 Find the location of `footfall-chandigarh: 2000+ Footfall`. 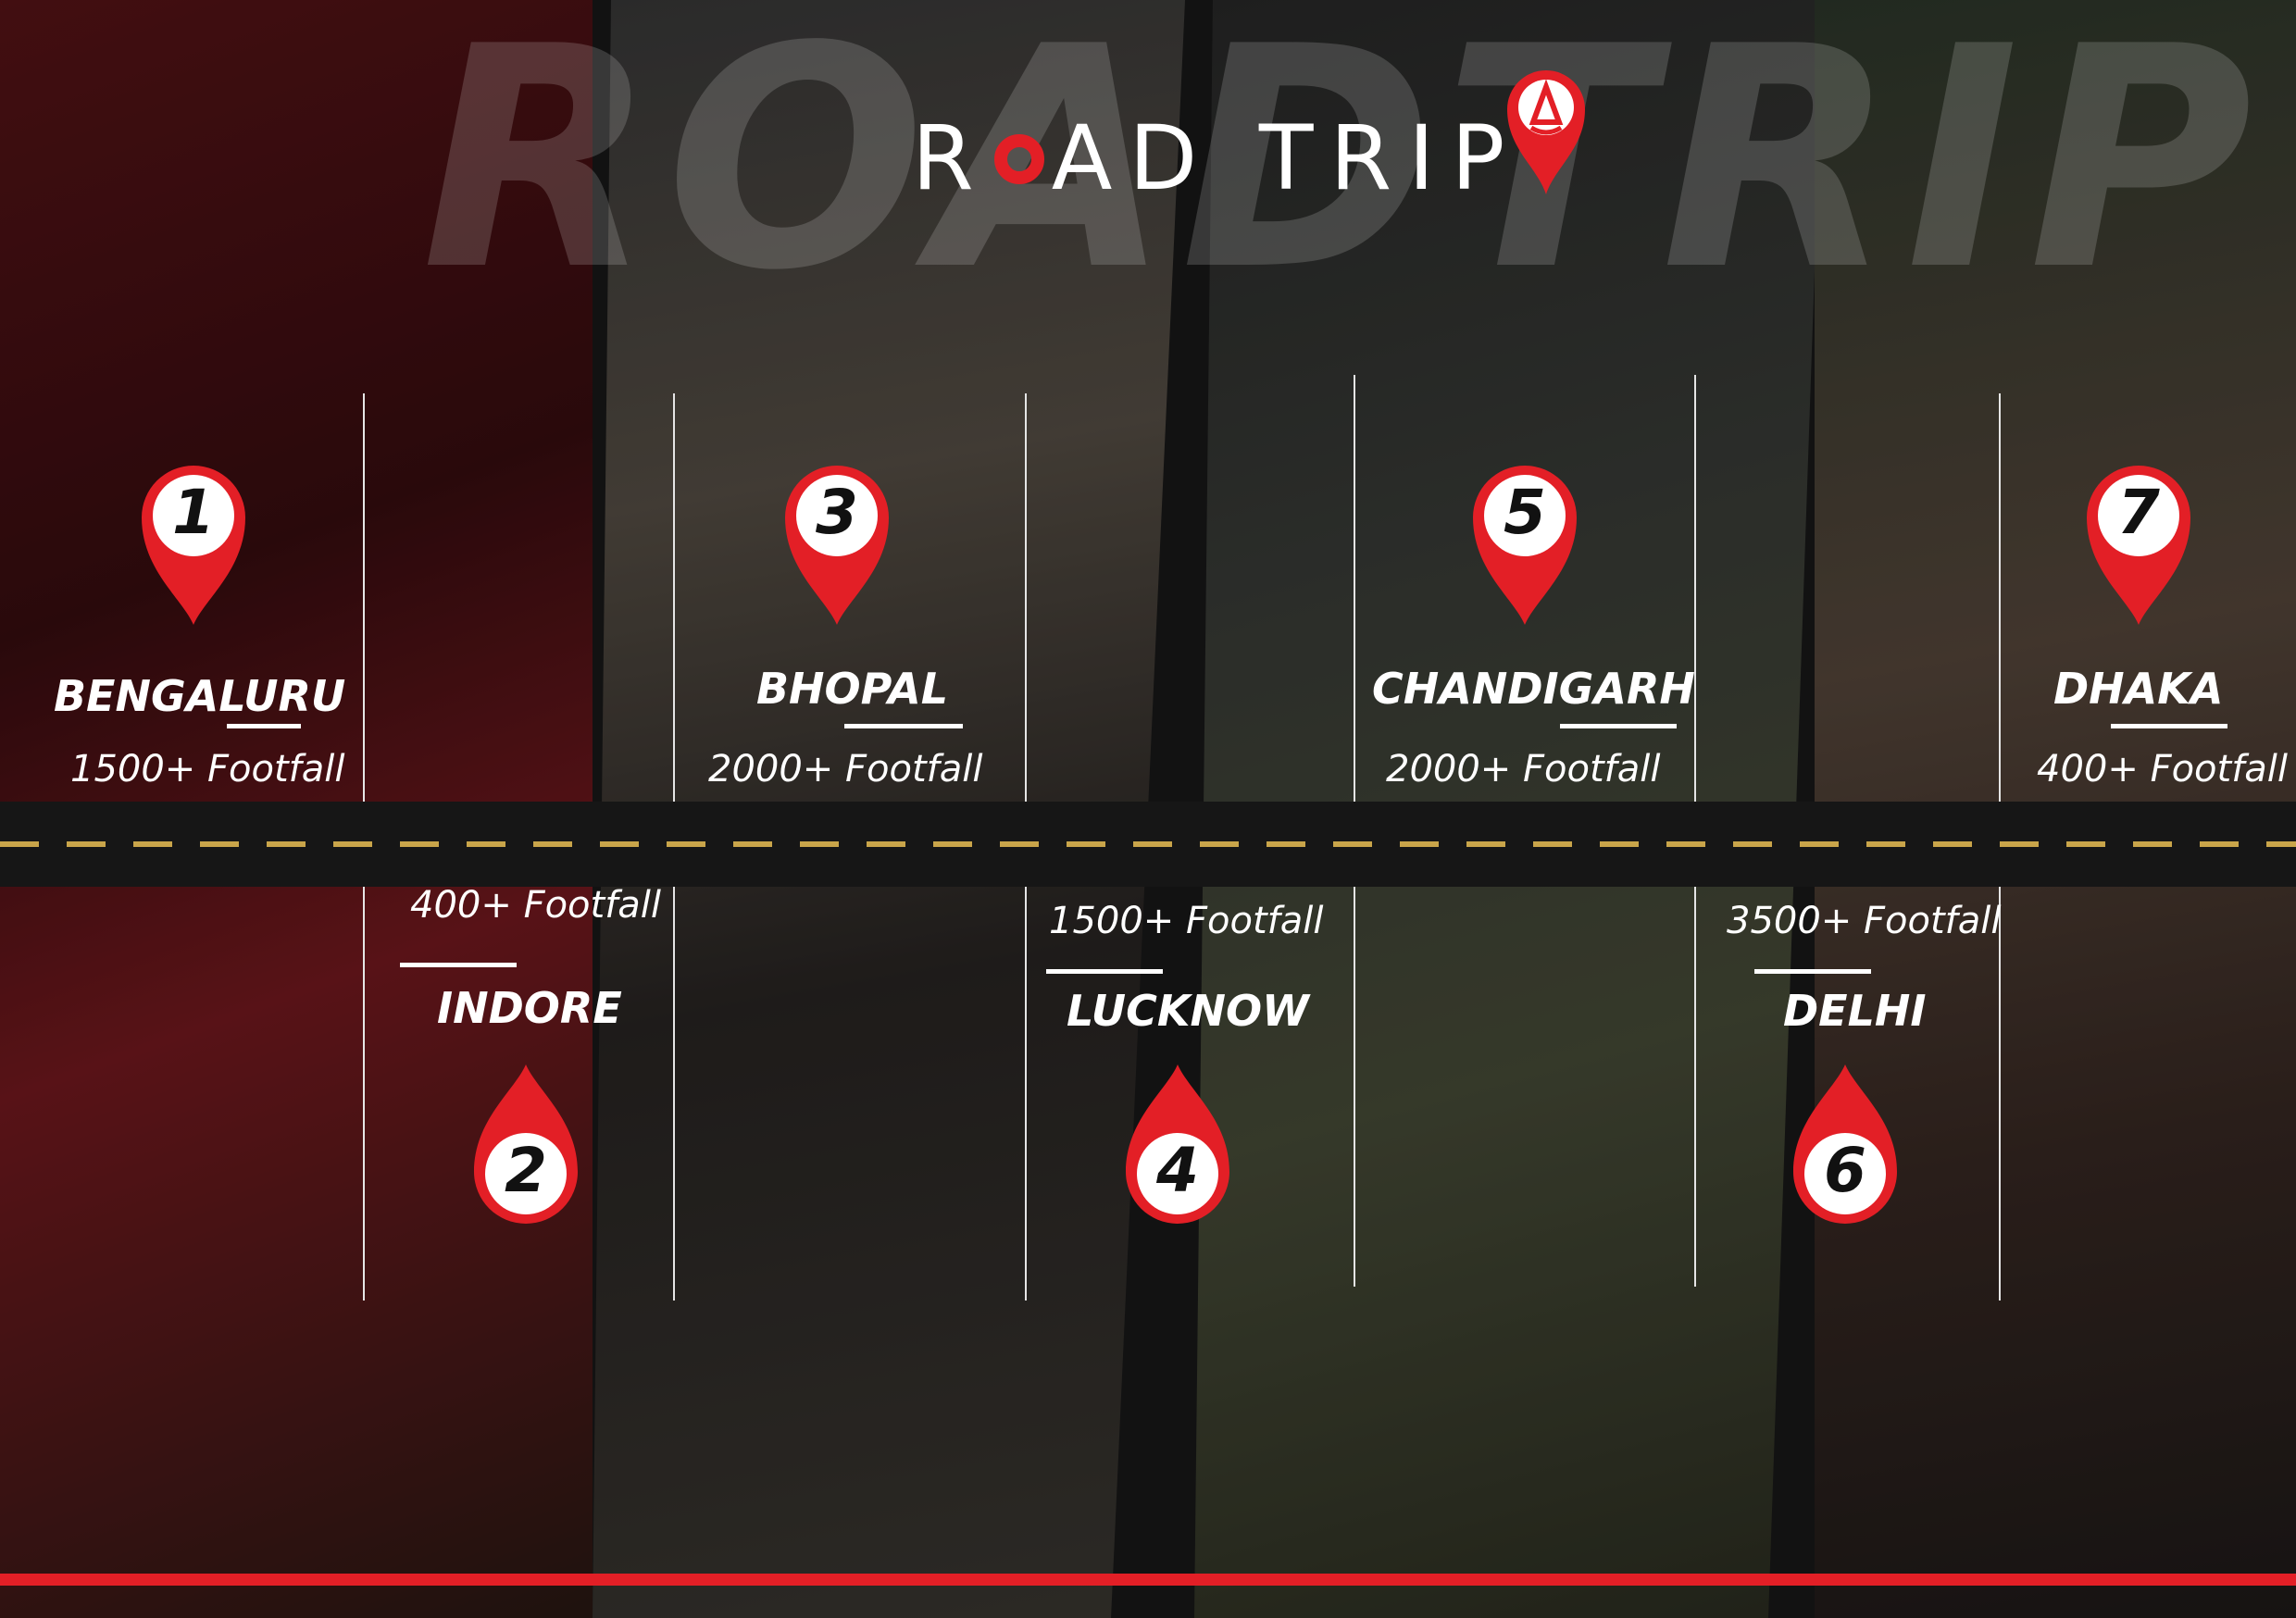

footfall-chandigarh: 2000+ Footfall is located at coordinates (1523, 769).